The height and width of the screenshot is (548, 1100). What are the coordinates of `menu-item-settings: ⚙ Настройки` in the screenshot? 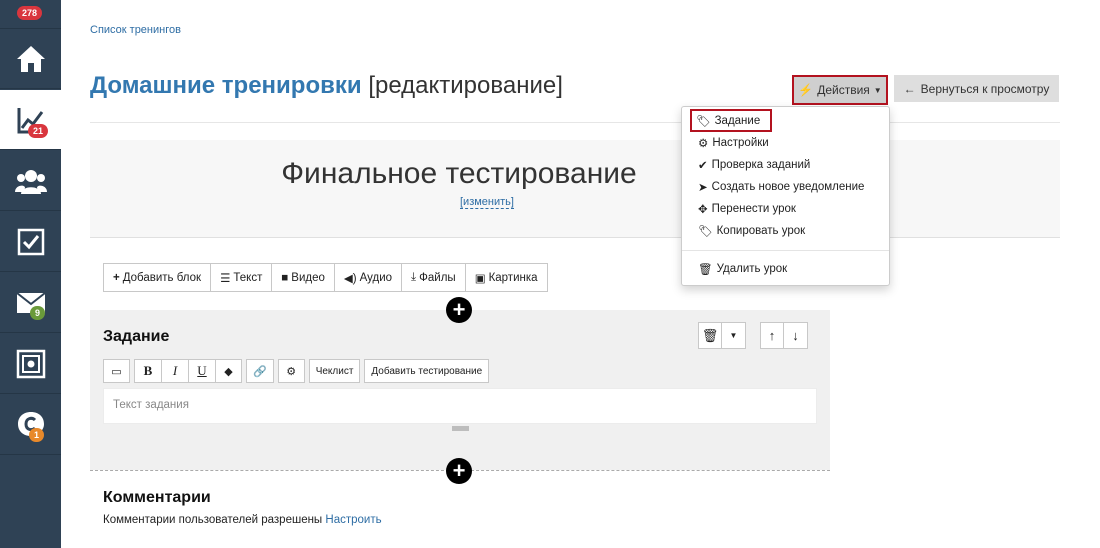 It's located at (730, 143).